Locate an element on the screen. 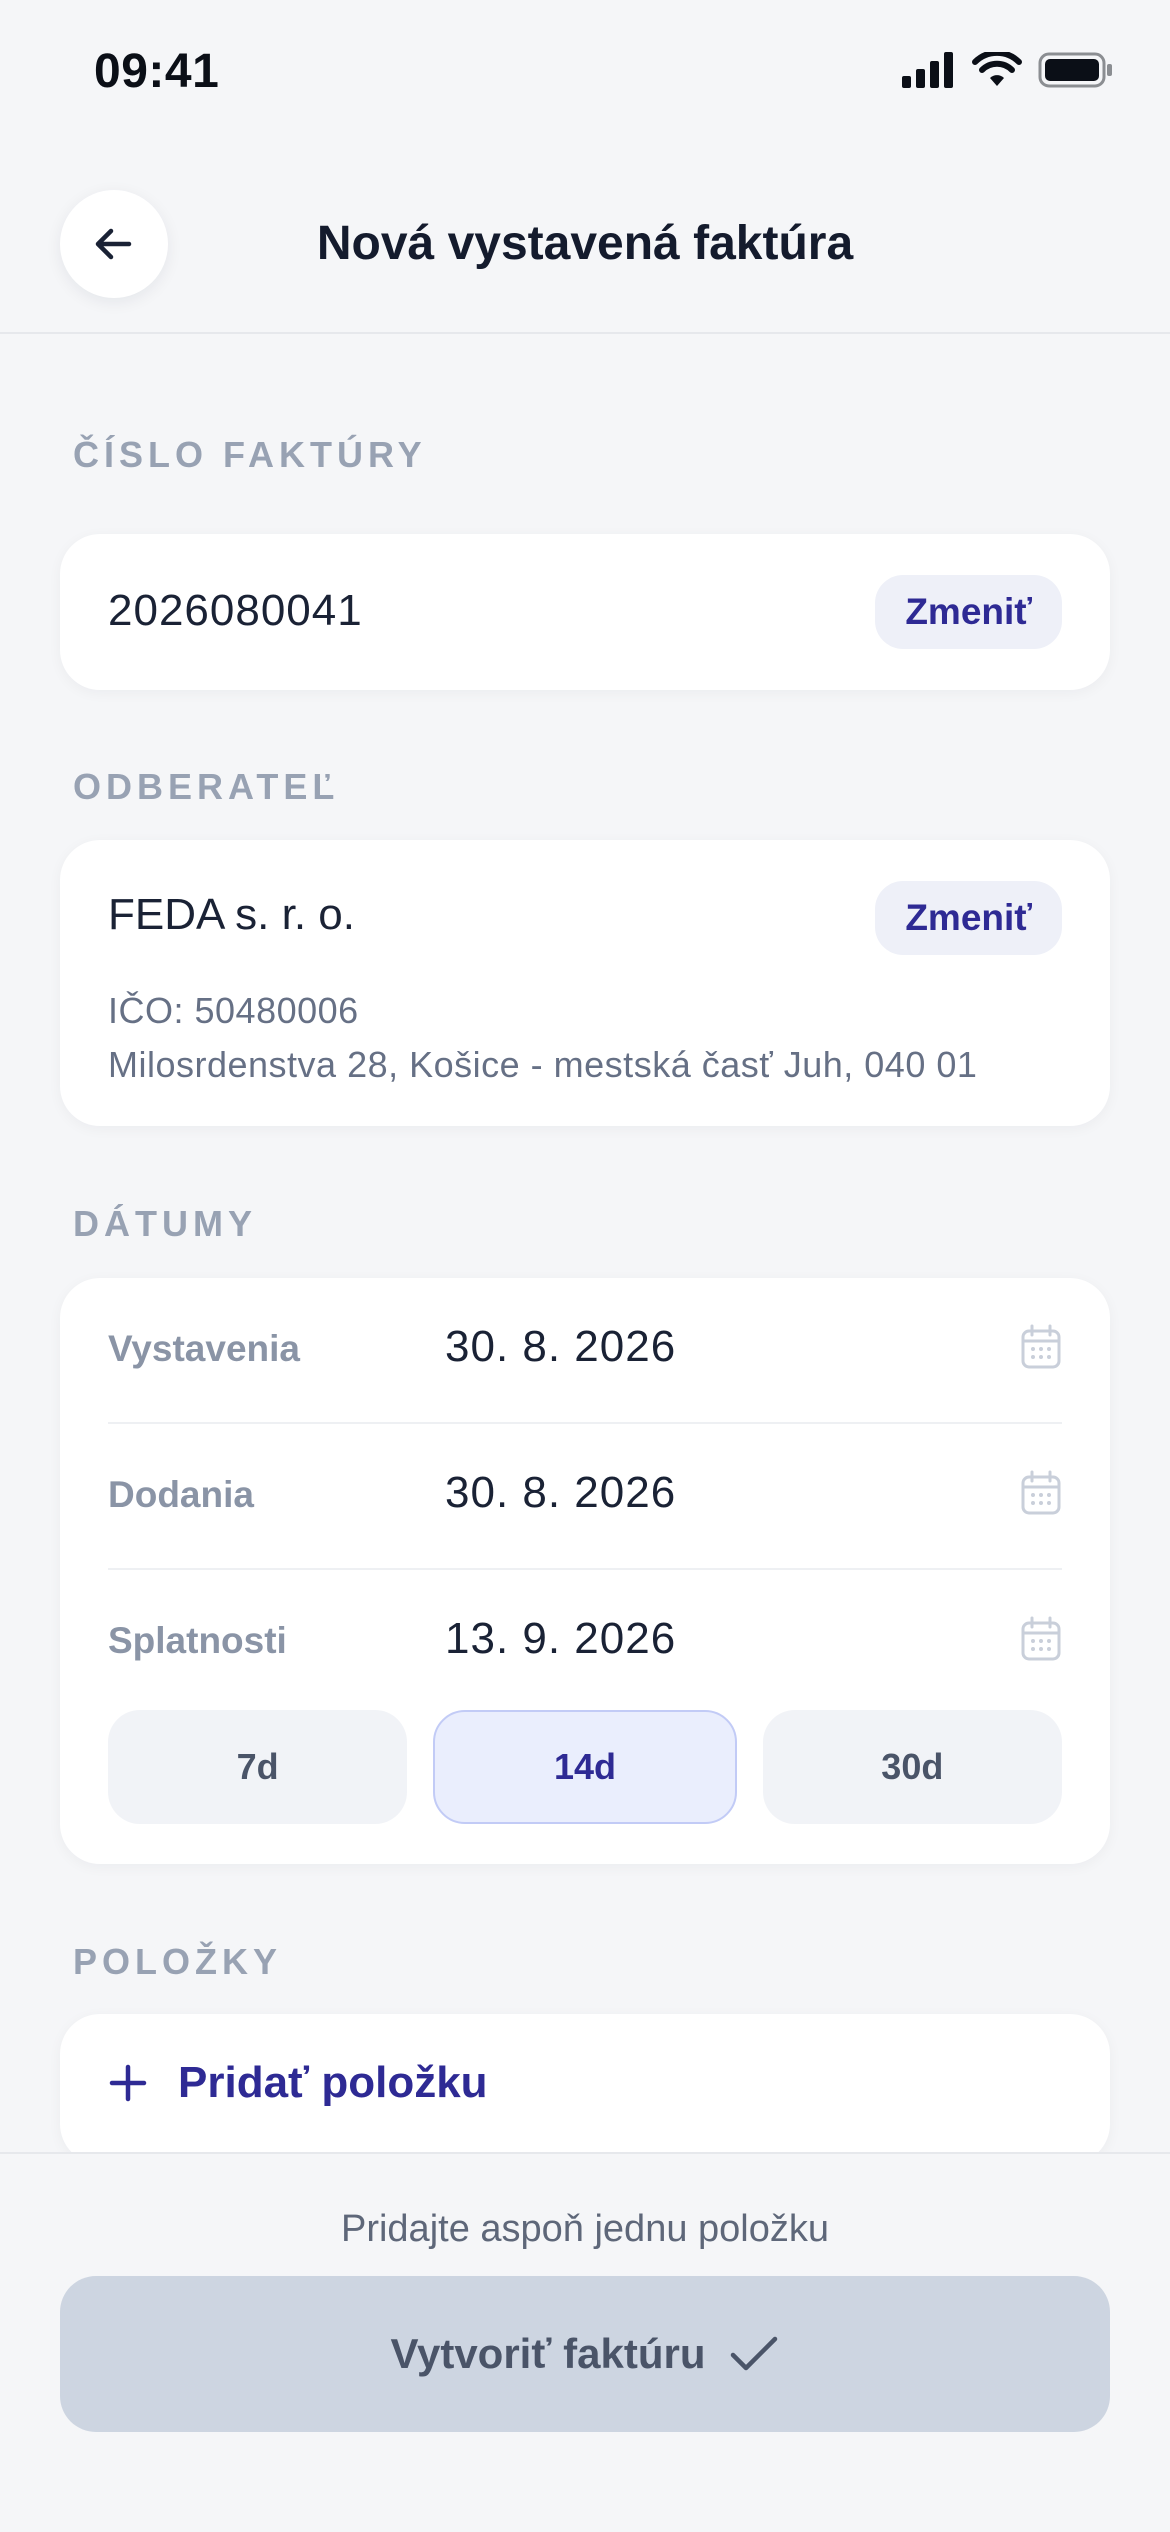 This screenshot has height=2532, width=1170. items-card: Pridať položku is located at coordinates (585, 2089).